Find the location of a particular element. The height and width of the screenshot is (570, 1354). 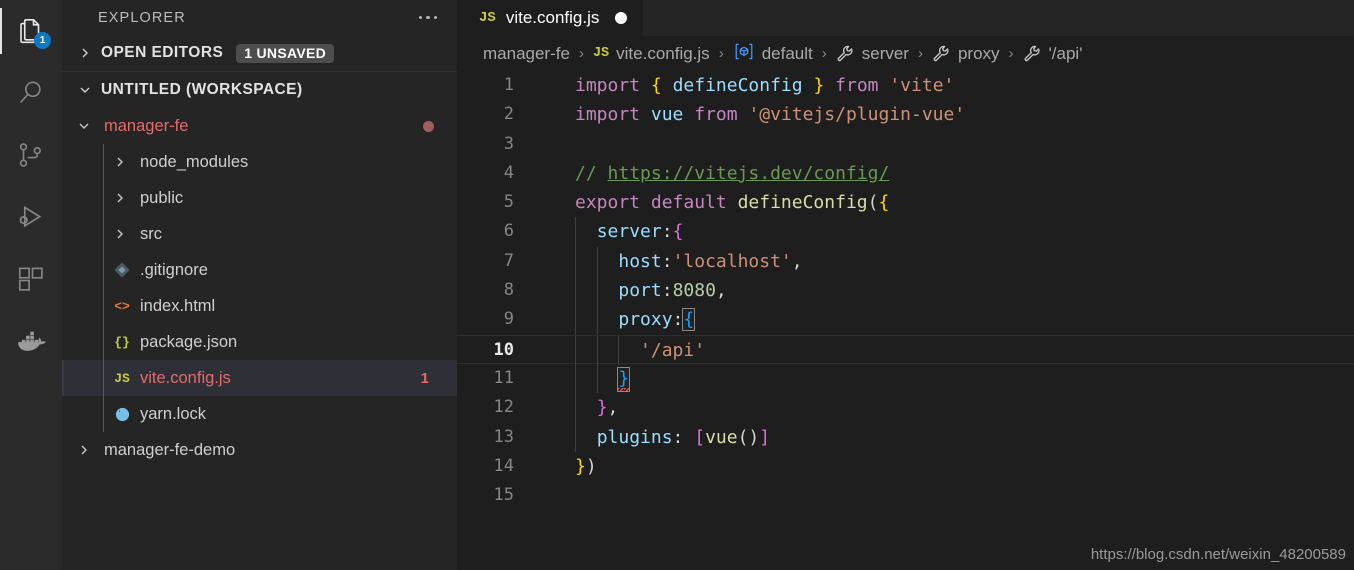

section-workspace: UNTITLED (WORKSPACE) is located at coordinates (259, 89).